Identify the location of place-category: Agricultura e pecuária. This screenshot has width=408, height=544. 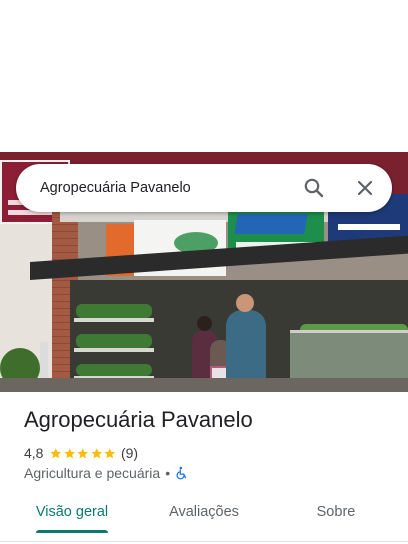
(92, 473).